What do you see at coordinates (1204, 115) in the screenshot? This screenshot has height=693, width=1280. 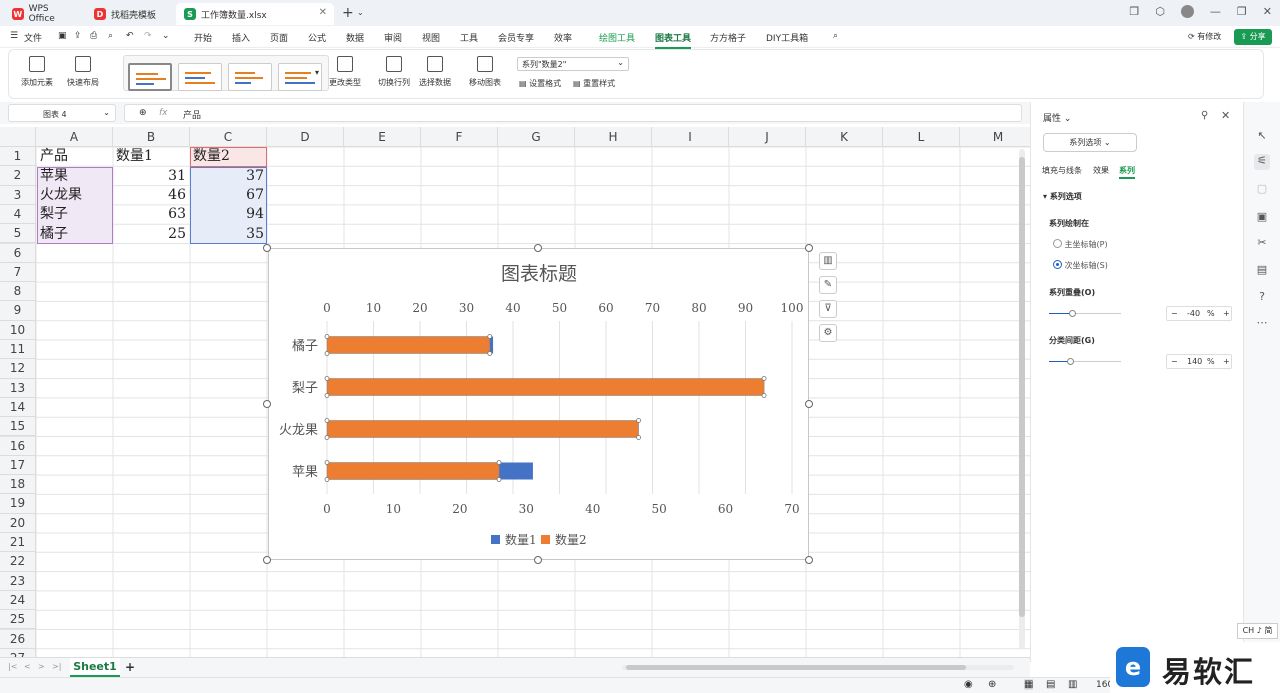 I see `pin-icon: ⚲` at bounding box center [1204, 115].